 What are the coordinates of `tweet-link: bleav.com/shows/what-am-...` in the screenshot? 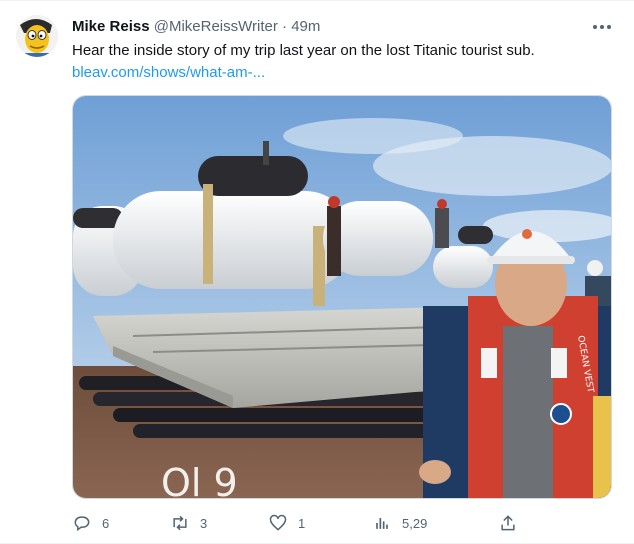 It's located at (168, 73).